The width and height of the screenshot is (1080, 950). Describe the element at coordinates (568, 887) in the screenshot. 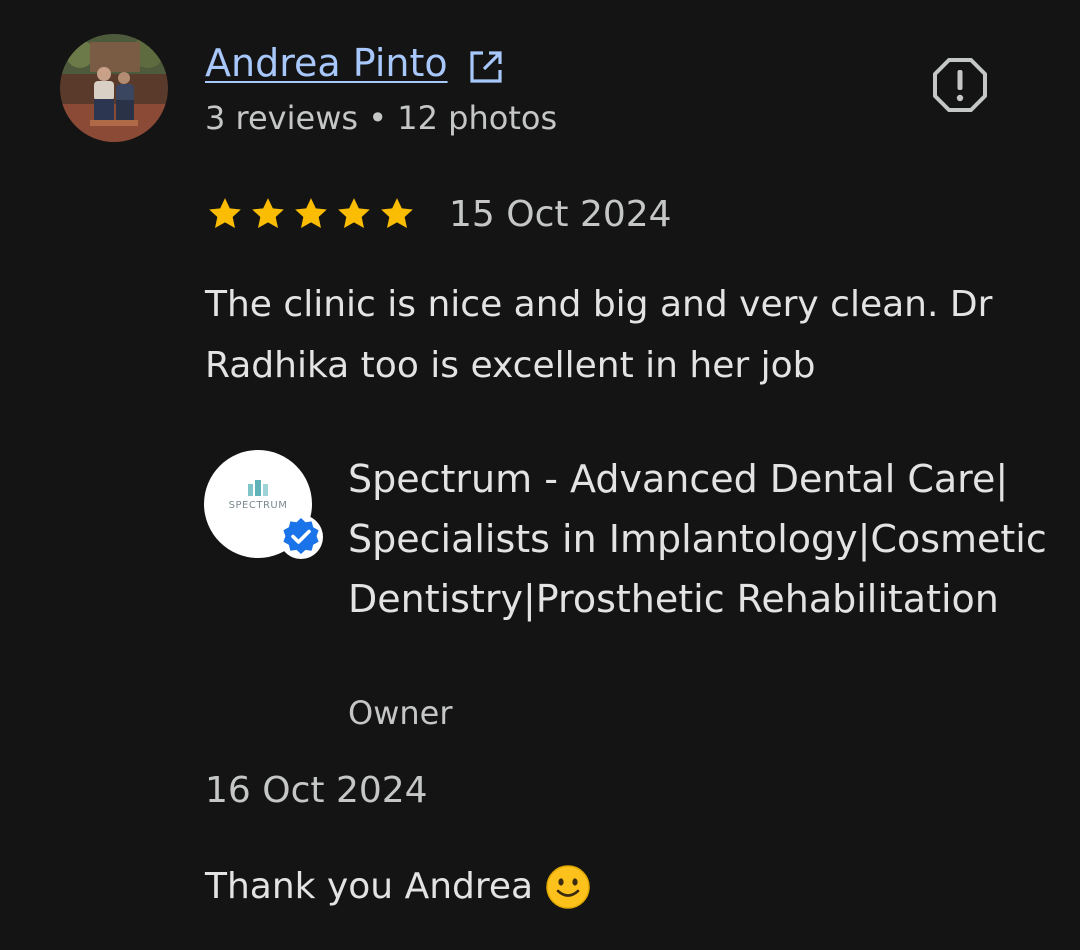

I see `smiling-face-emoji-icon` at that location.